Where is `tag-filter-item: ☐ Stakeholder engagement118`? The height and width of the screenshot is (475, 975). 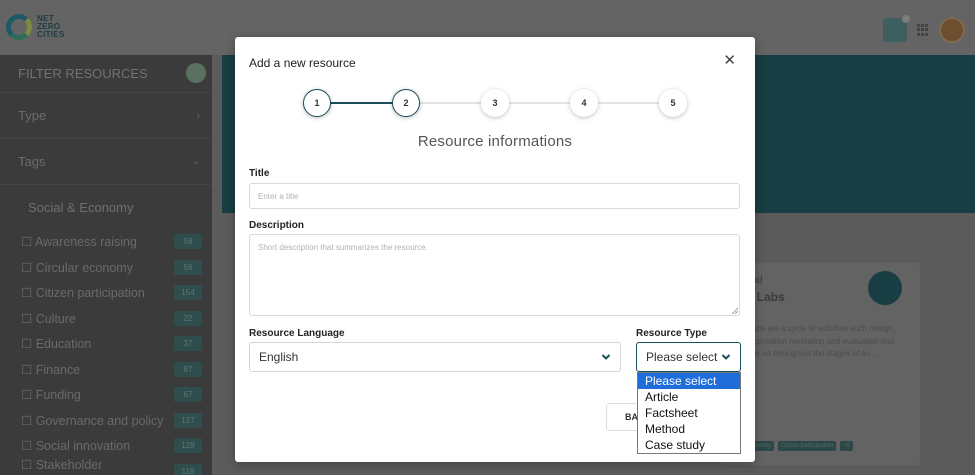
tag-filter-item: ☐ Stakeholder engagement118 is located at coordinates (106, 466).